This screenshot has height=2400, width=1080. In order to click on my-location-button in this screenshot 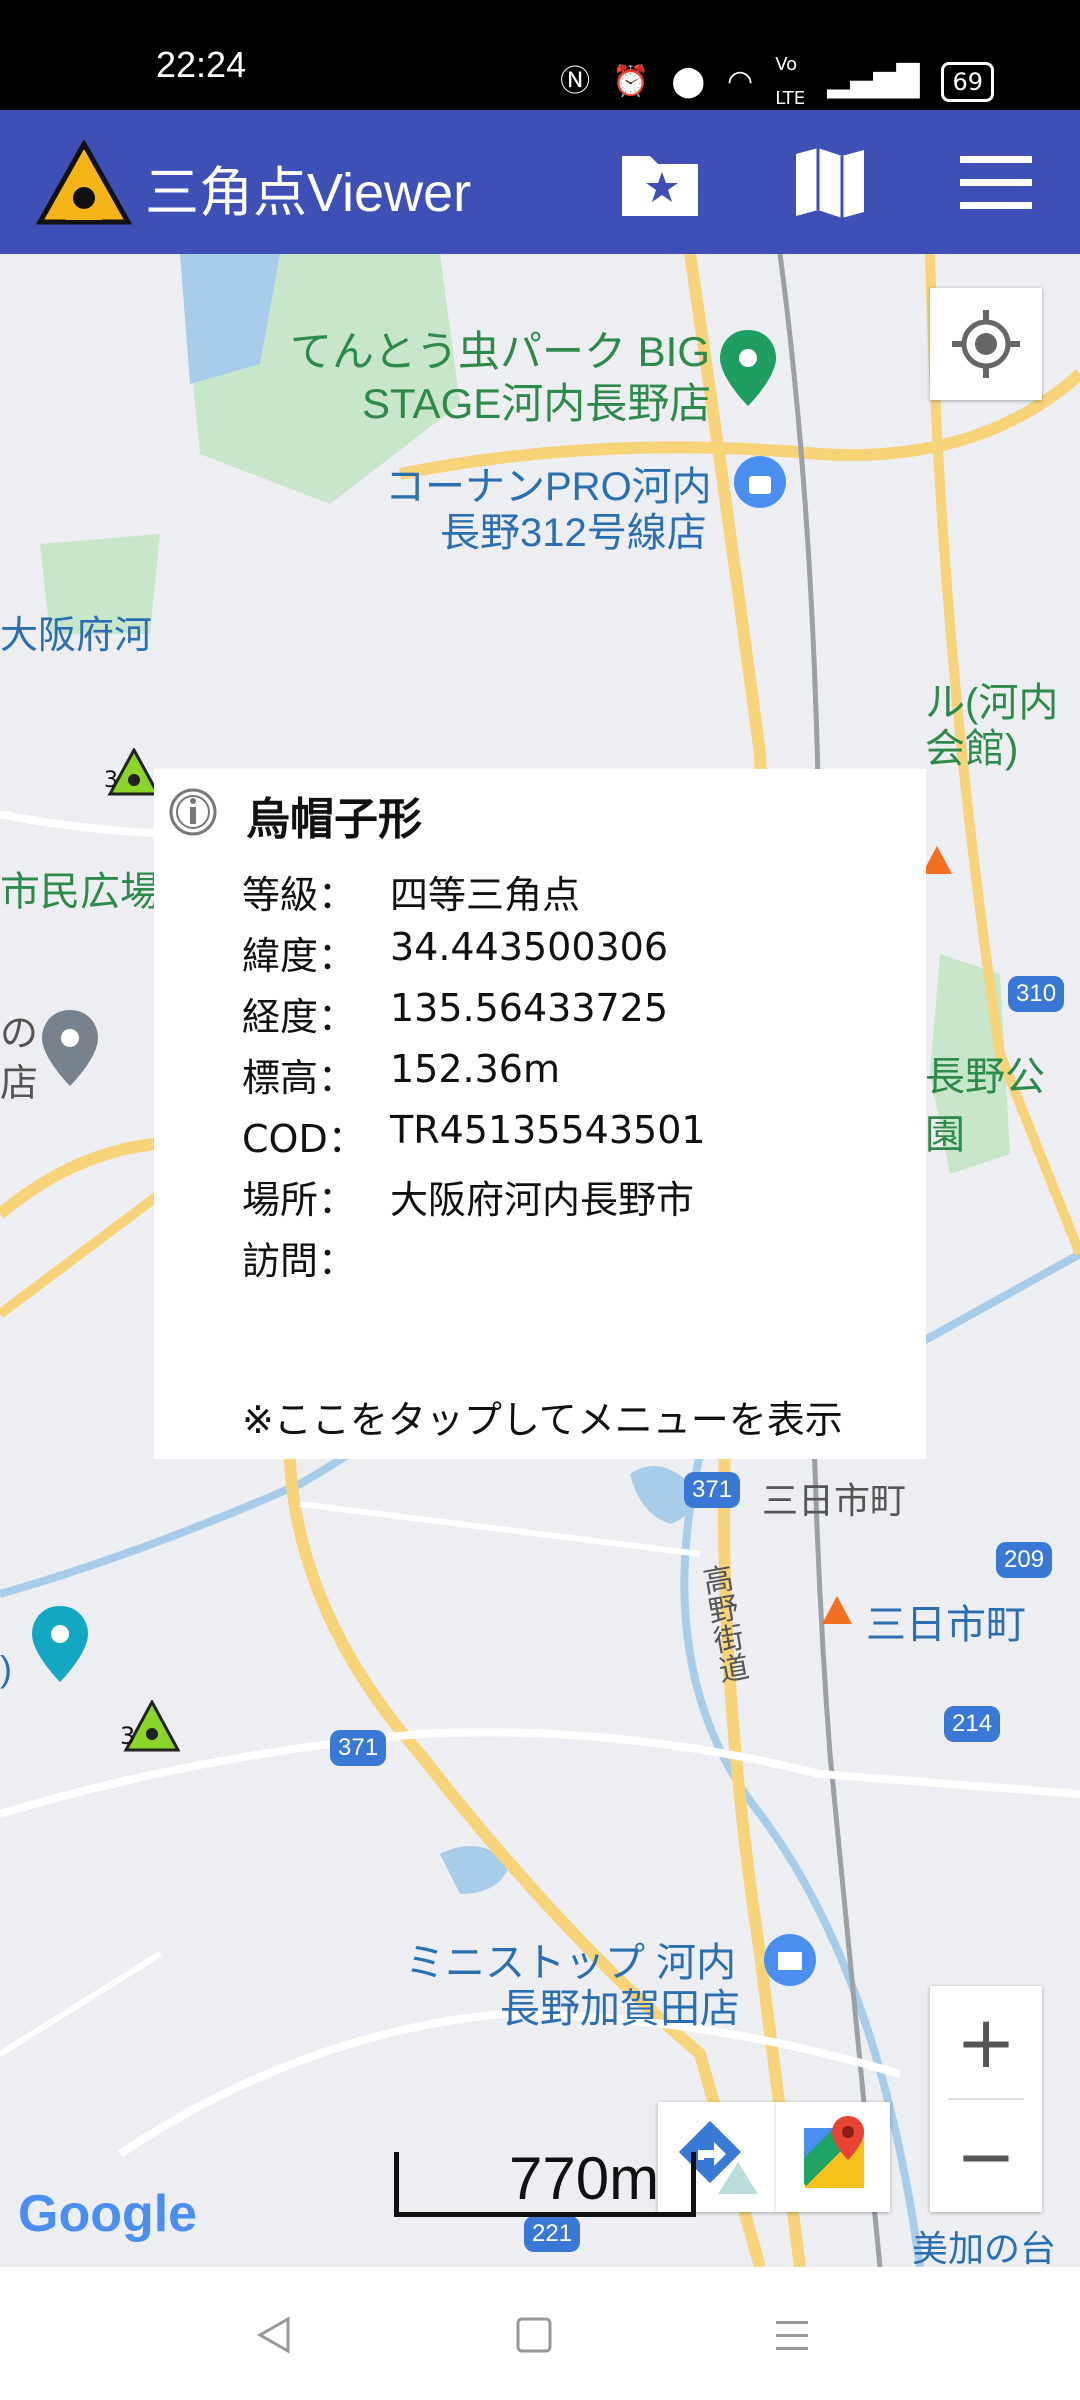, I will do `click(986, 344)`.